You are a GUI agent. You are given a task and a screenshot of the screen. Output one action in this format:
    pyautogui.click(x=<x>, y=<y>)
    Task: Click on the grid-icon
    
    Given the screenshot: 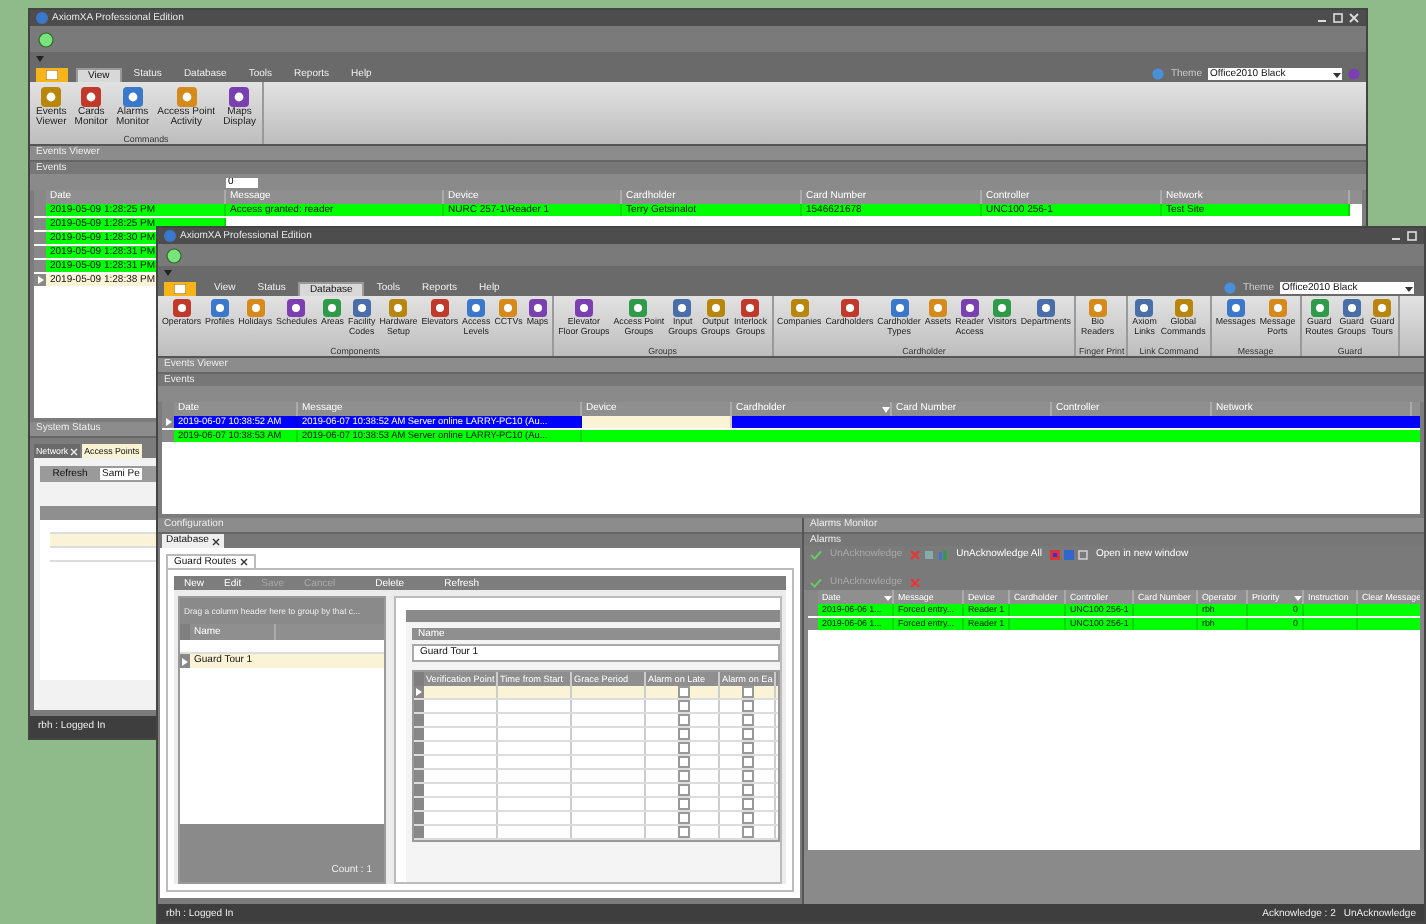 What is the action you would take?
    pyautogui.click(x=1054, y=554)
    